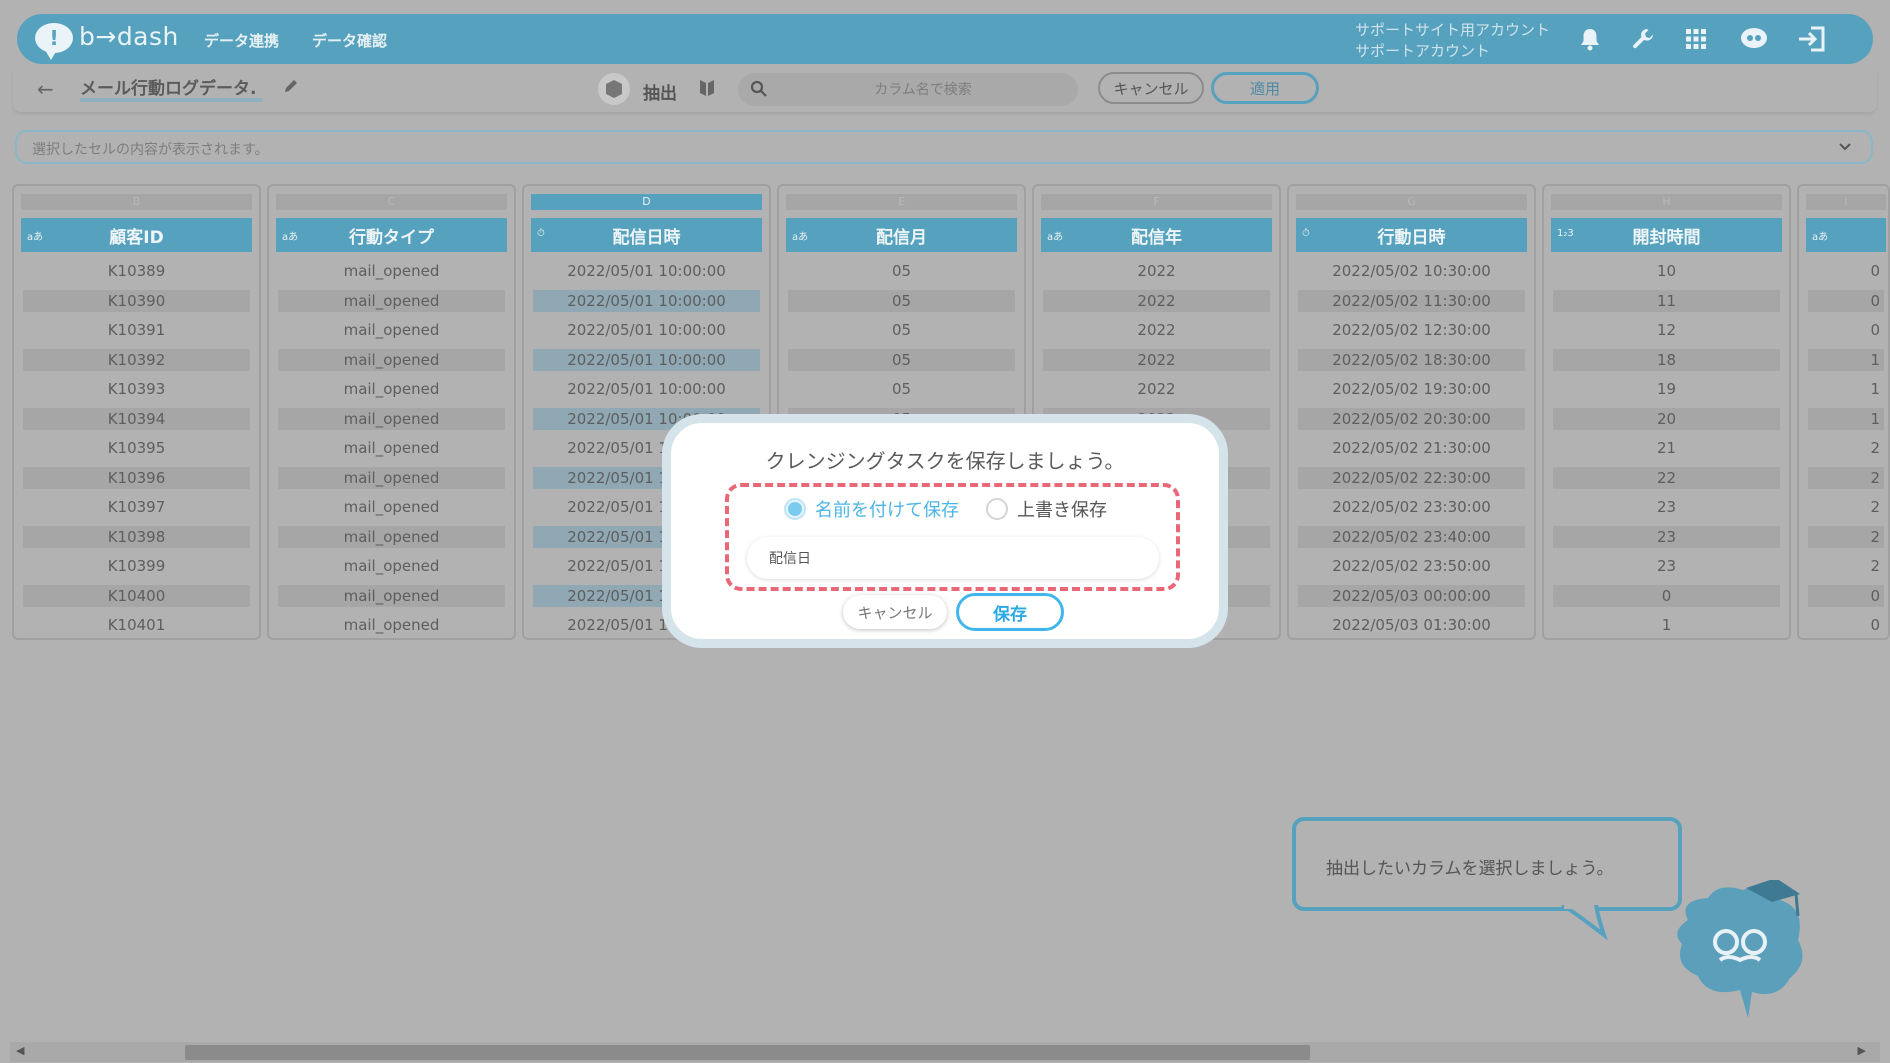 The height and width of the screenshot is (1063, 1890). What do you see at coordinates (136, 418) in the screenshot?
I see `table-cell: K10394` at bounding box center [136, 418].